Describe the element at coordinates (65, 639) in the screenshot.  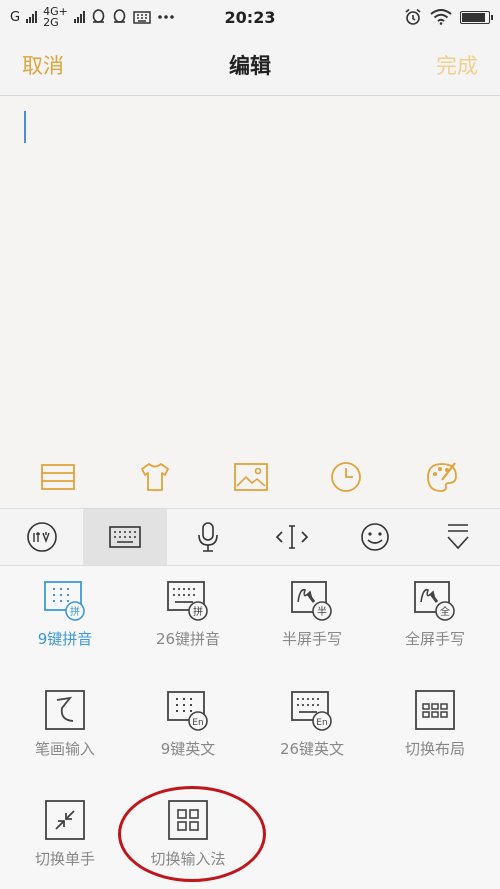
I see `option-label: 9键拼音` at that location.